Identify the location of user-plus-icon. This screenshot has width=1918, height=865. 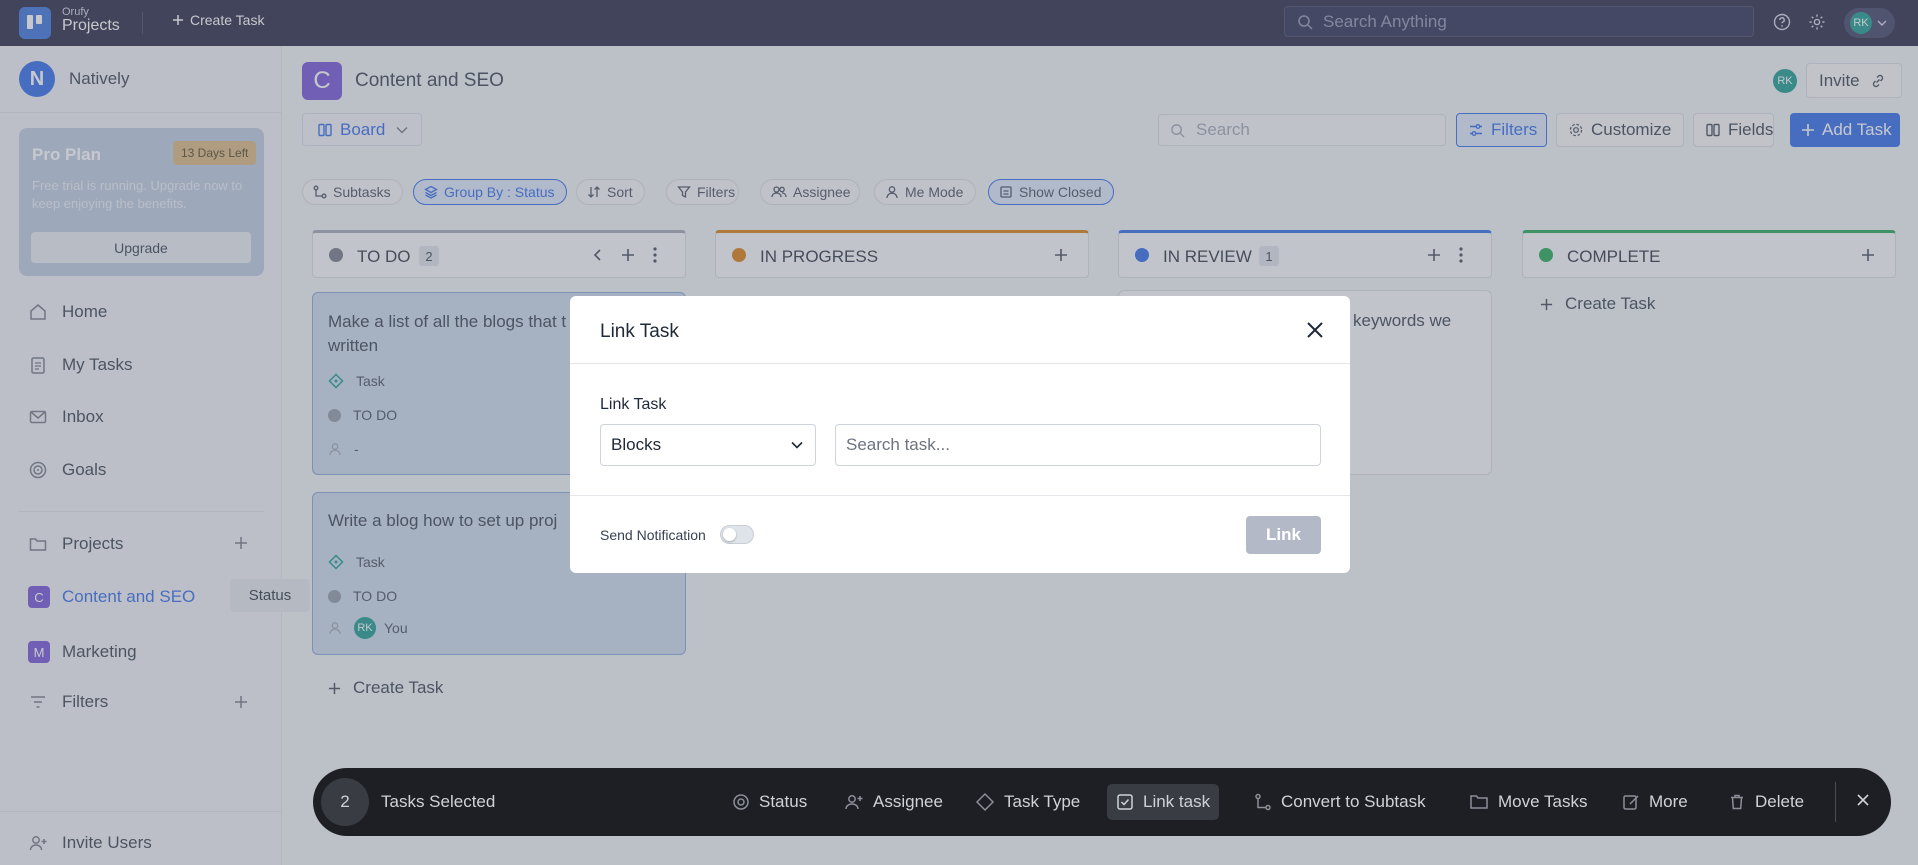
(854, 802).